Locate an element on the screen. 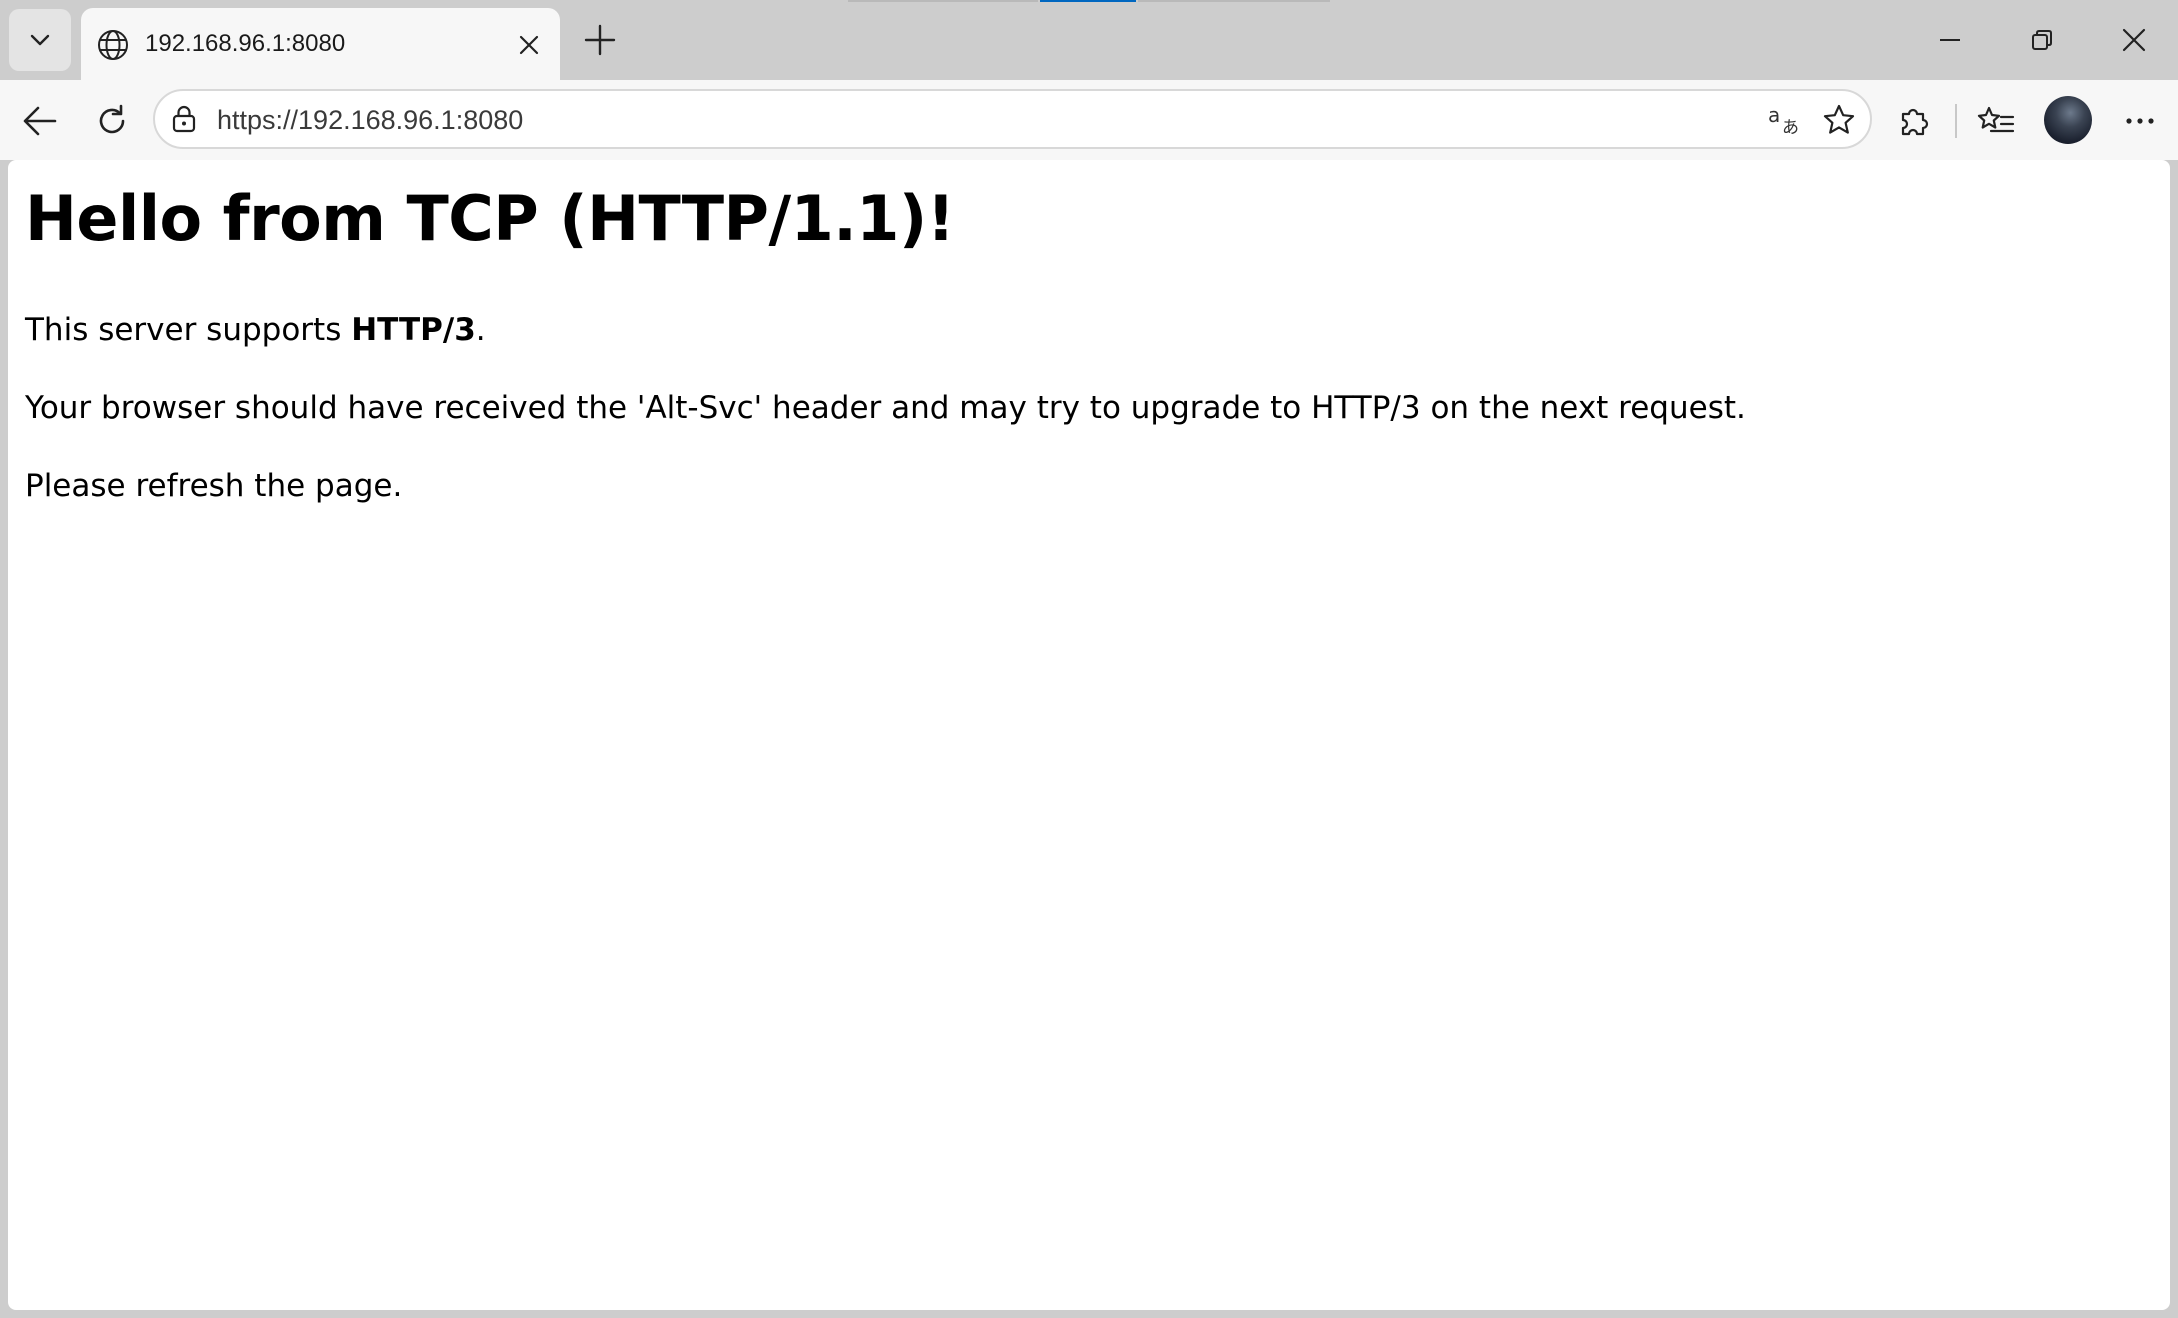  svg-text: あ is located at coordinates (1790, 128).